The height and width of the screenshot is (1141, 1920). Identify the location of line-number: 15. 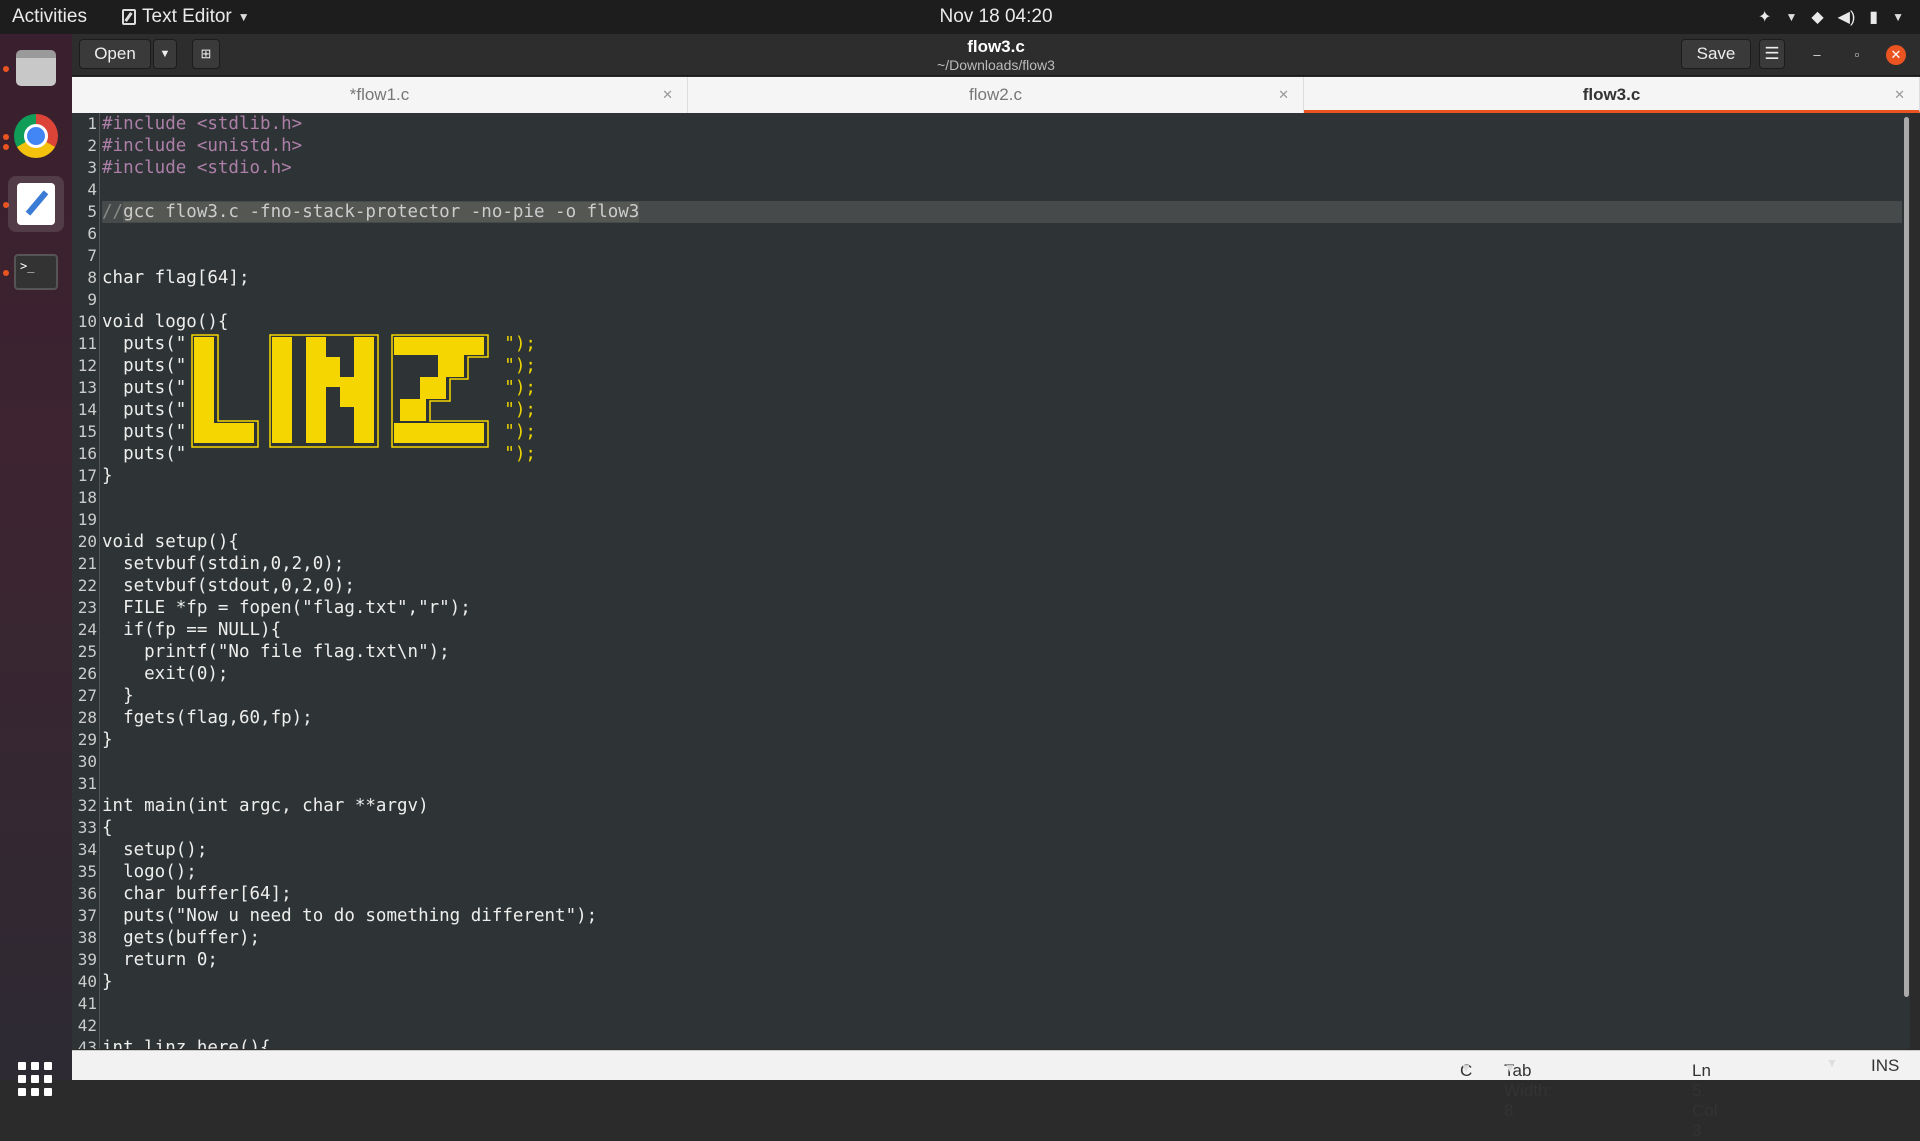
(87, 431).